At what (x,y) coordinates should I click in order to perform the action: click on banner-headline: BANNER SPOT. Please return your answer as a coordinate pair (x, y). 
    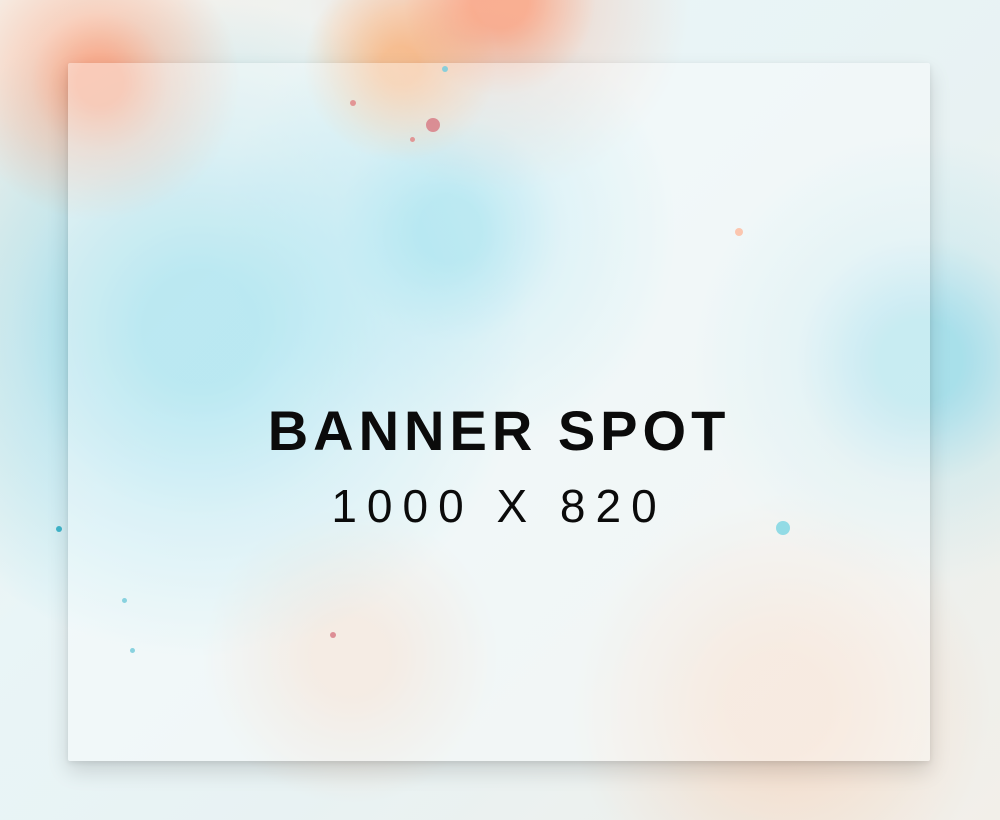
    Looking at the image, I should click on (499, 430).